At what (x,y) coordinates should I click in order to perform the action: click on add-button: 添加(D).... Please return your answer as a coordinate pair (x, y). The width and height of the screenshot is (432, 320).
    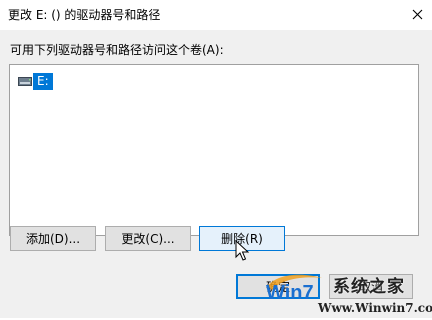
    Looking at the image, I should click on (53, 238).